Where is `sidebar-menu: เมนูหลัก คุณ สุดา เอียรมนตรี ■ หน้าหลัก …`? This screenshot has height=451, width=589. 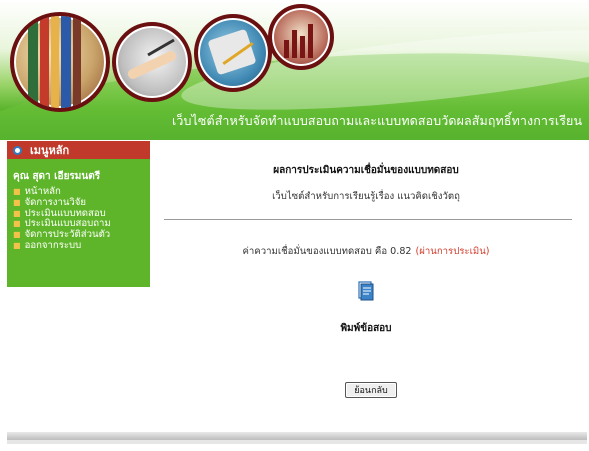 sidebar-menu: เมนูหลัก คุณ สุดา เอียรมนตรี ■ หน้าหลัก … is located at coordinates (78, 214).